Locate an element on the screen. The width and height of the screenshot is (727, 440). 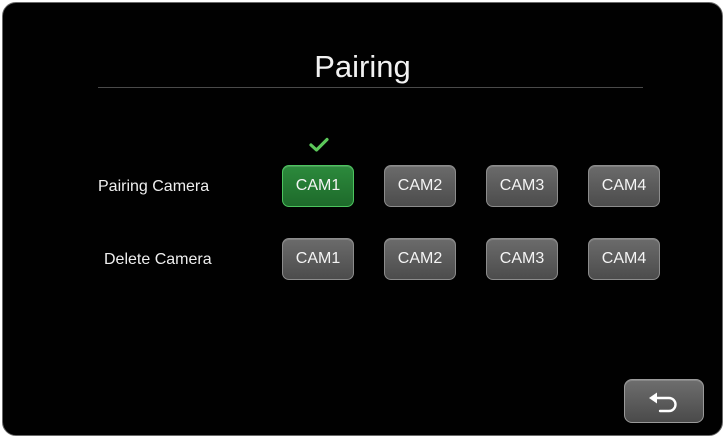
page-title: Pairing is located at coordinates (362, 66).